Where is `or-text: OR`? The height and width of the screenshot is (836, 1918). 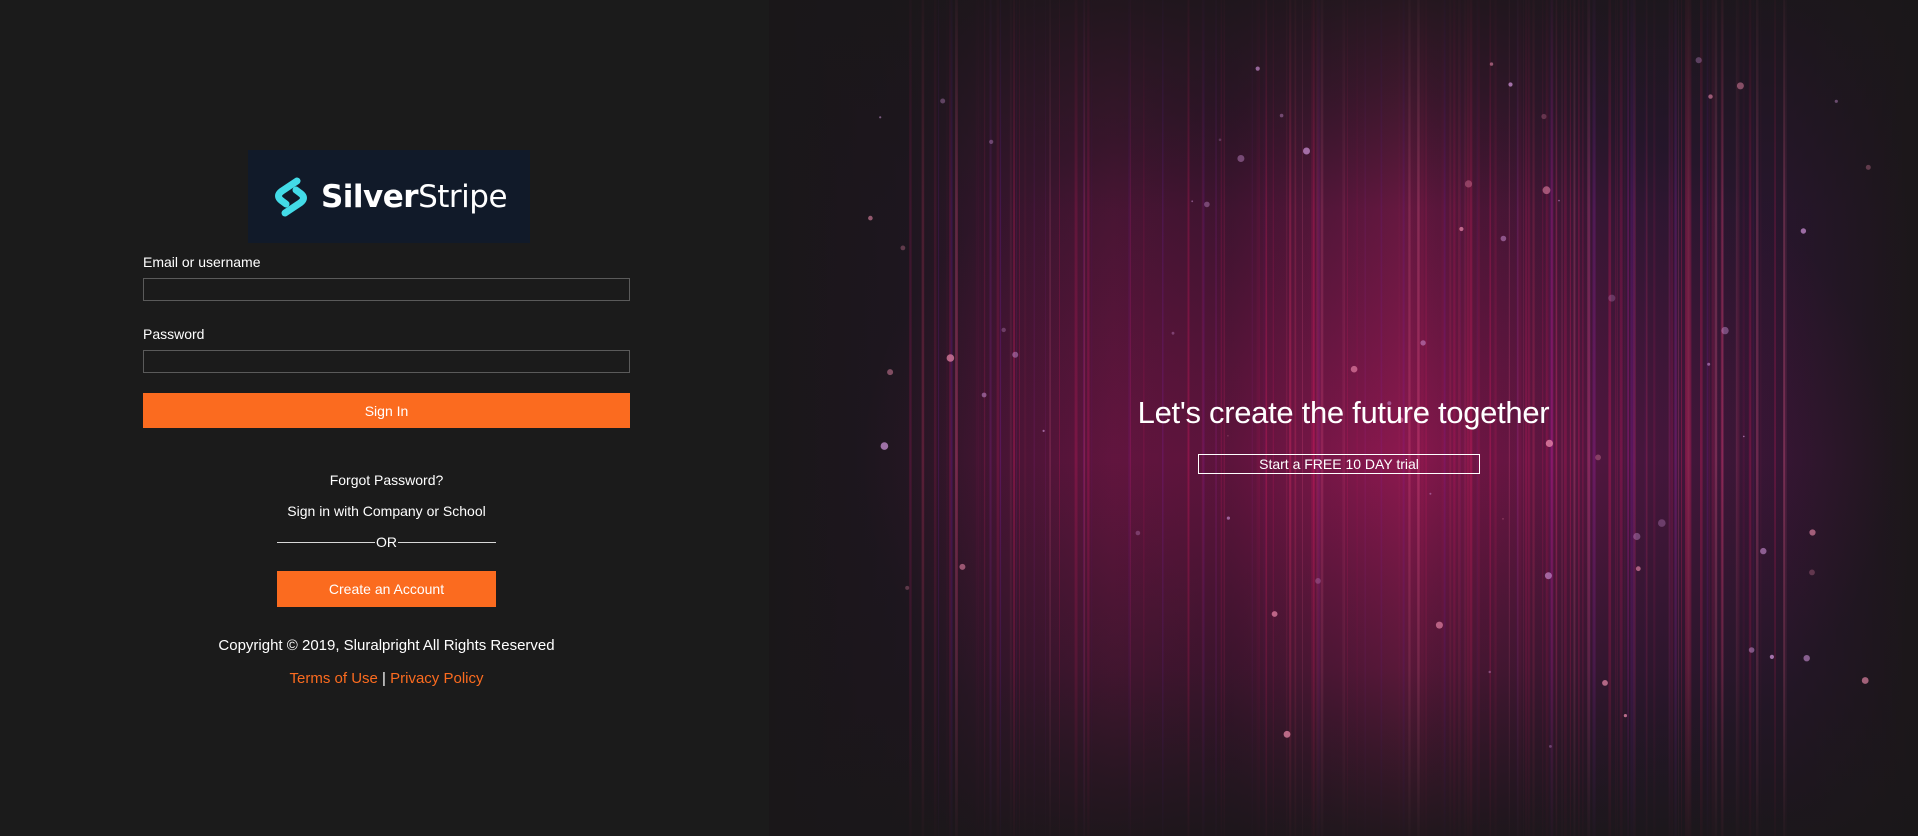 or-text: OR is located at coordinates (386, 542).